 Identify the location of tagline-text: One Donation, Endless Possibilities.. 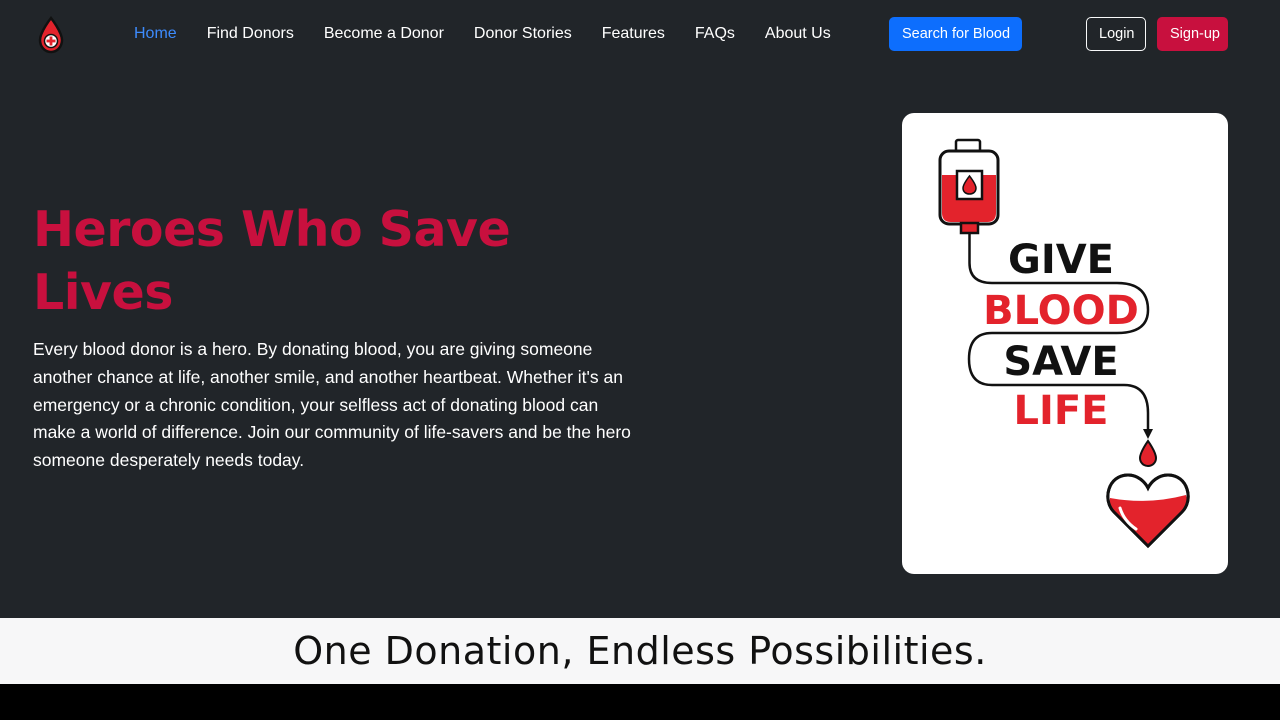
(640, 651).